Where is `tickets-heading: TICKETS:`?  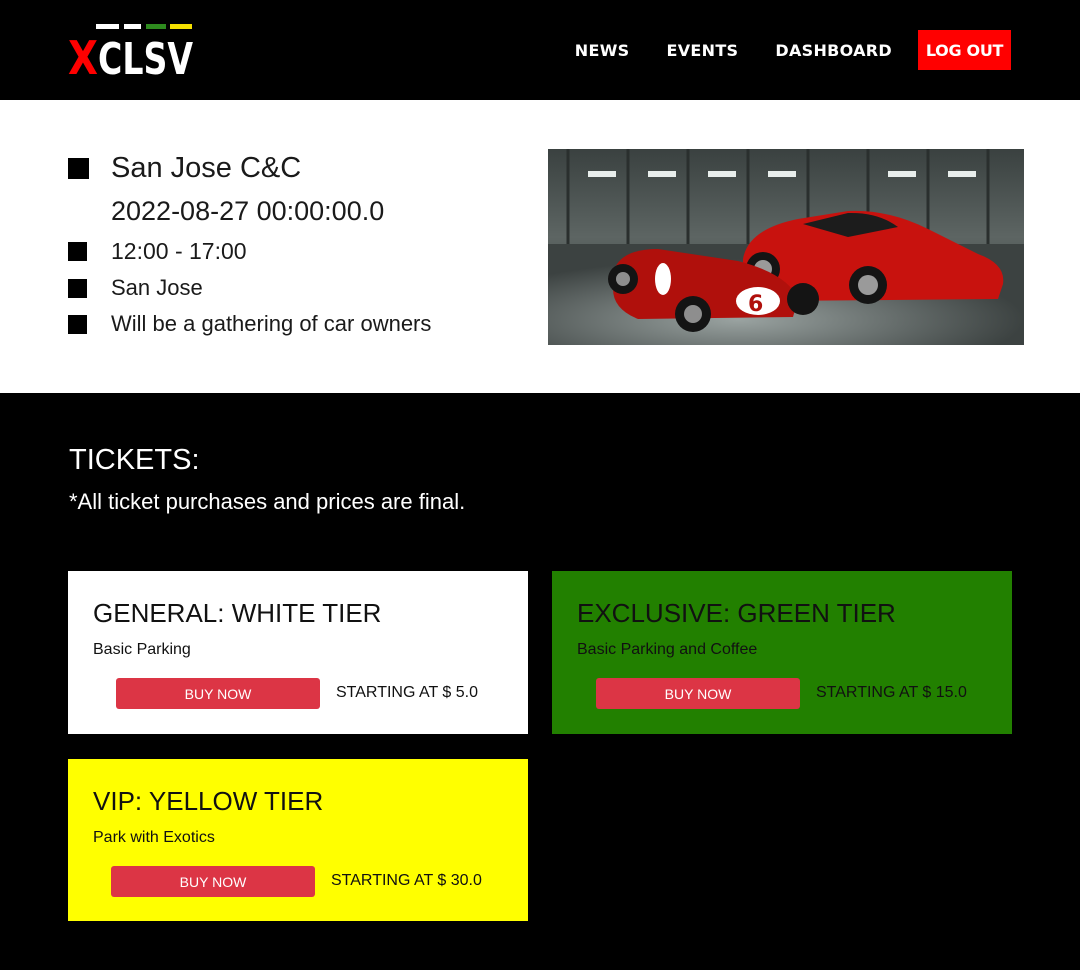
tickets-heading: TICKETS: is located at coordinates (134, 460).